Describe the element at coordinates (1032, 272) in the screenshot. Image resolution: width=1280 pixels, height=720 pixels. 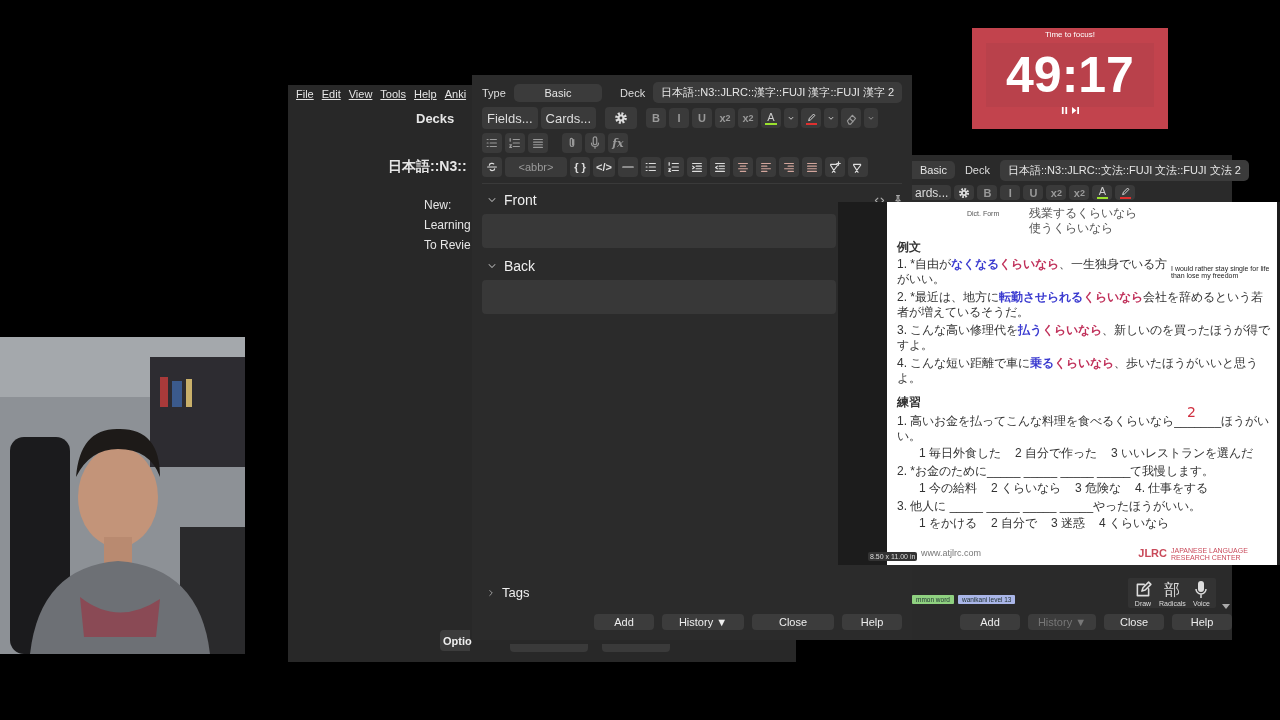
I see `example-sentence: 1. *自由がなくなる くらいなら、一生独身でいる方がいい。` at that location.